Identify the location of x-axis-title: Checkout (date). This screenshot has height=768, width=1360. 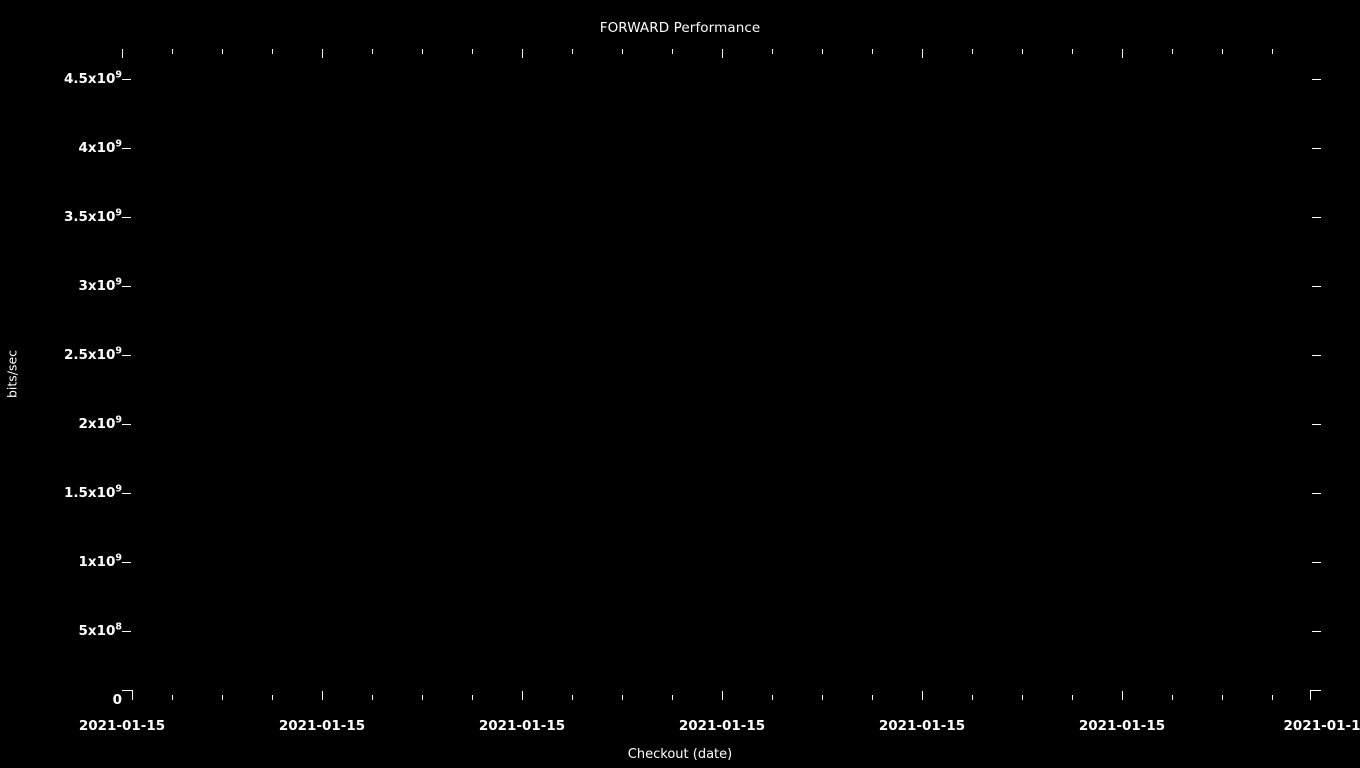
(680, 754).